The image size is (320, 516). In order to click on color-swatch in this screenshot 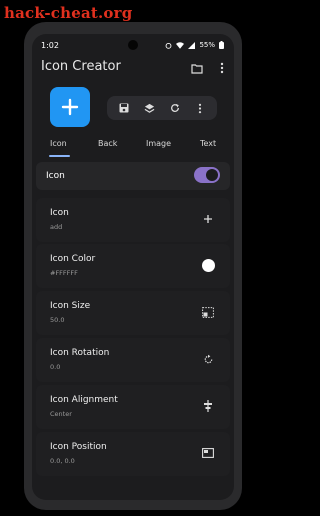, I will do `click(208, 265)`.